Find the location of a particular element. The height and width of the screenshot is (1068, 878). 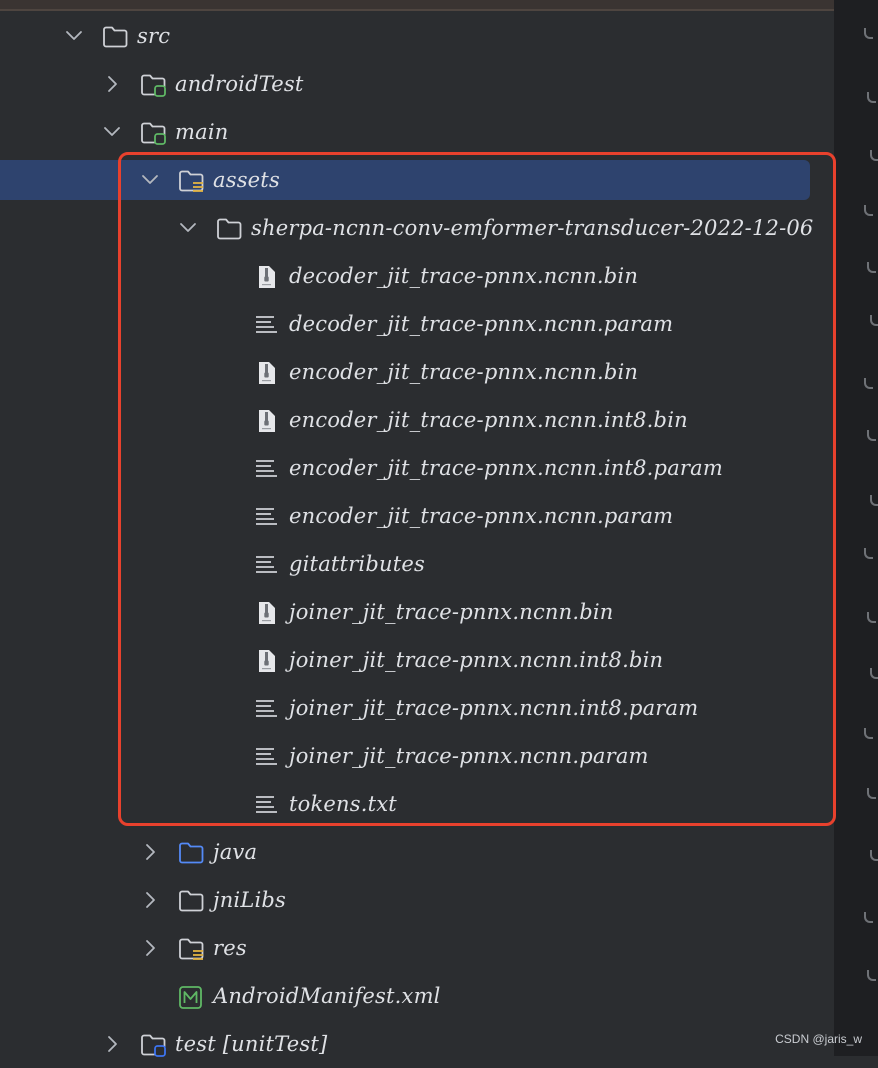

tree-row-java: java is located at coordinates (417, 852).